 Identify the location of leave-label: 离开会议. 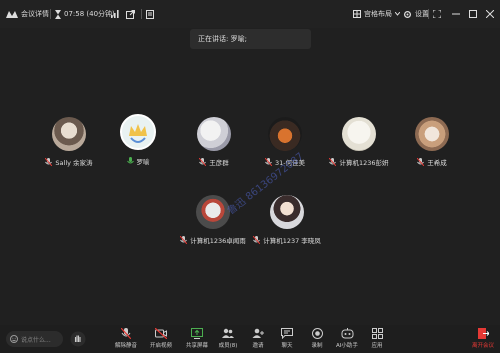
(482, 346).